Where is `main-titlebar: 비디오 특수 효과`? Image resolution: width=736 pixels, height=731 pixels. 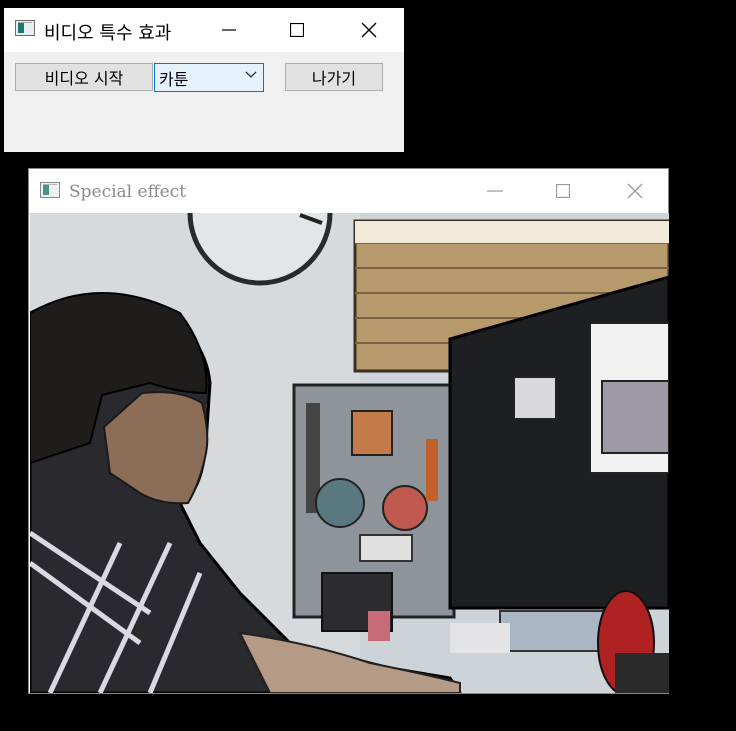
main-titlebar: 비디오 특수 효과 is located at coordinates (204, 30).